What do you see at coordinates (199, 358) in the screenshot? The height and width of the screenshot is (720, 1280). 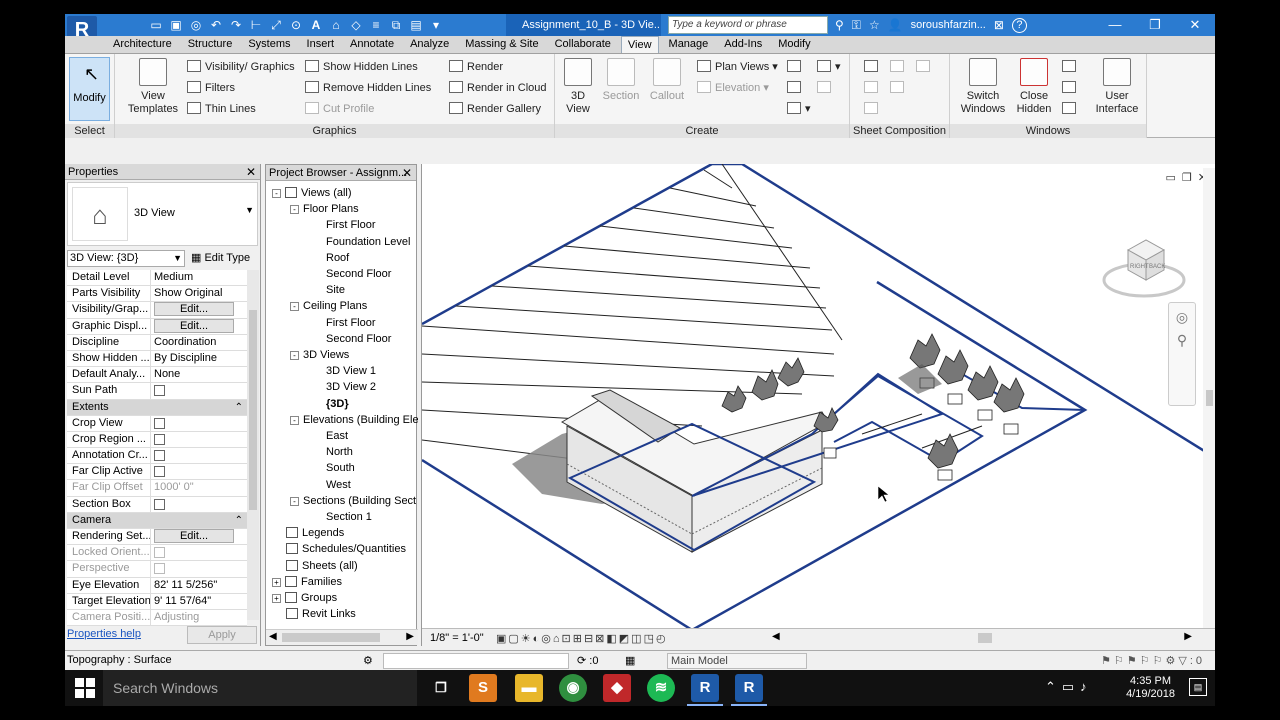 I see `property-value: By Discipline` at bounding box center [199, 358].